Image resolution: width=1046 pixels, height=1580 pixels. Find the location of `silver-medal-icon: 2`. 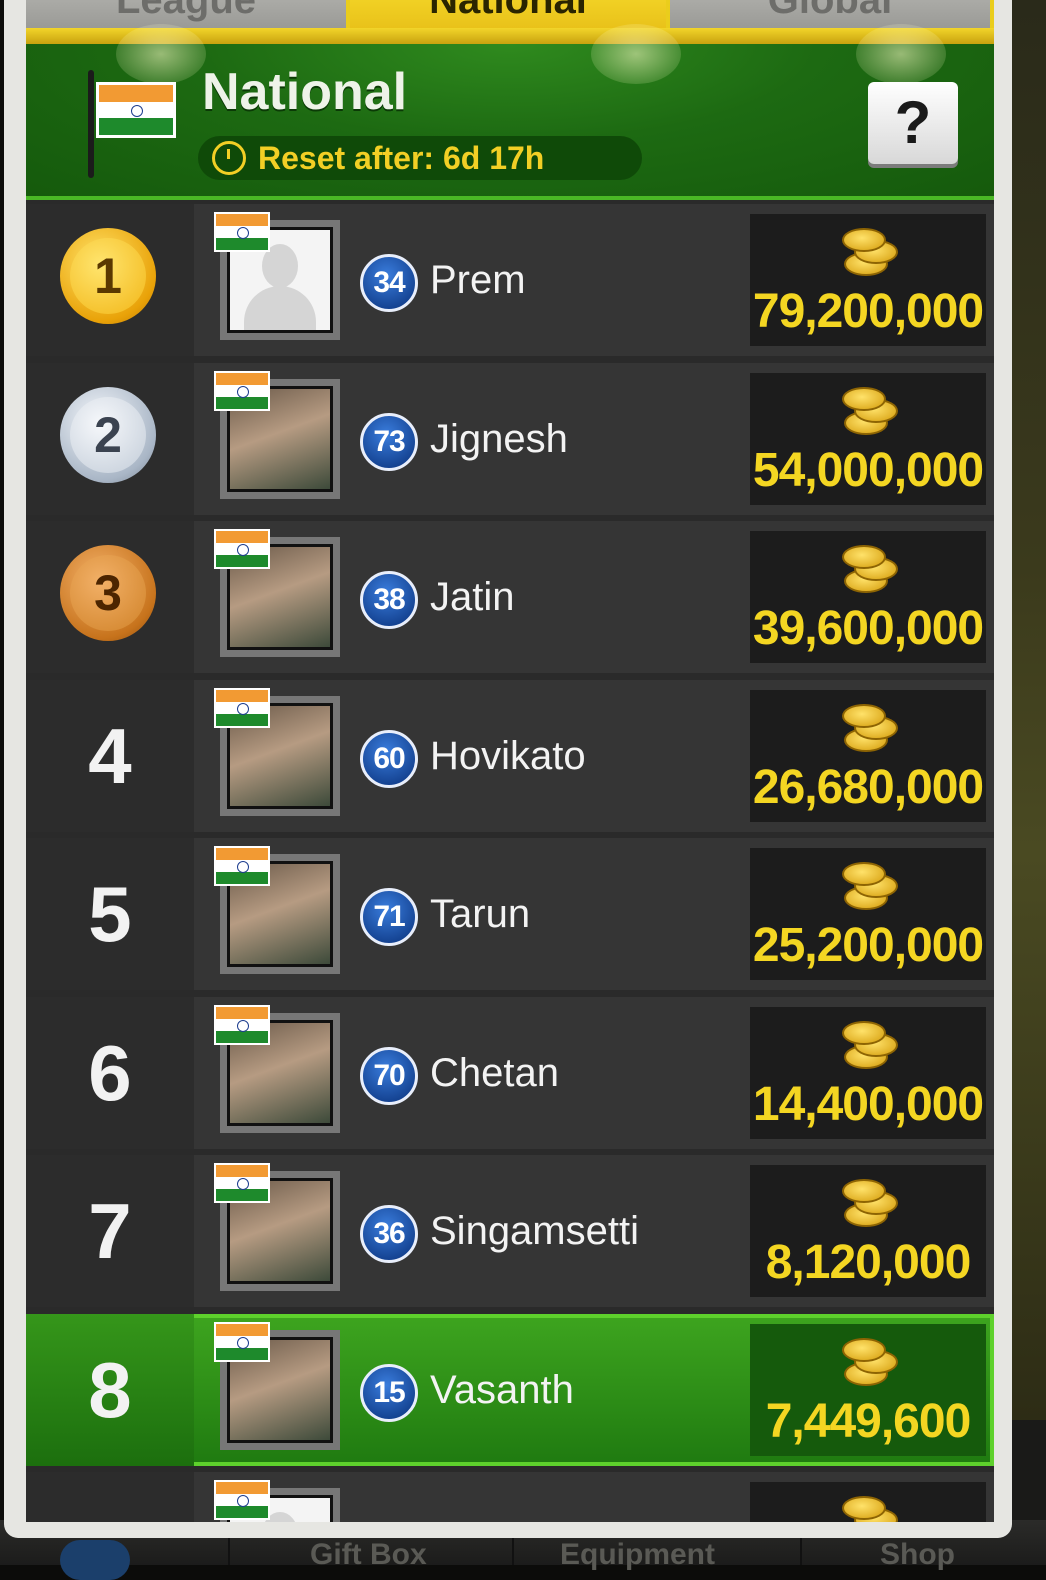

silver-medal-icon: 2 is located at coordinates (108, 435).